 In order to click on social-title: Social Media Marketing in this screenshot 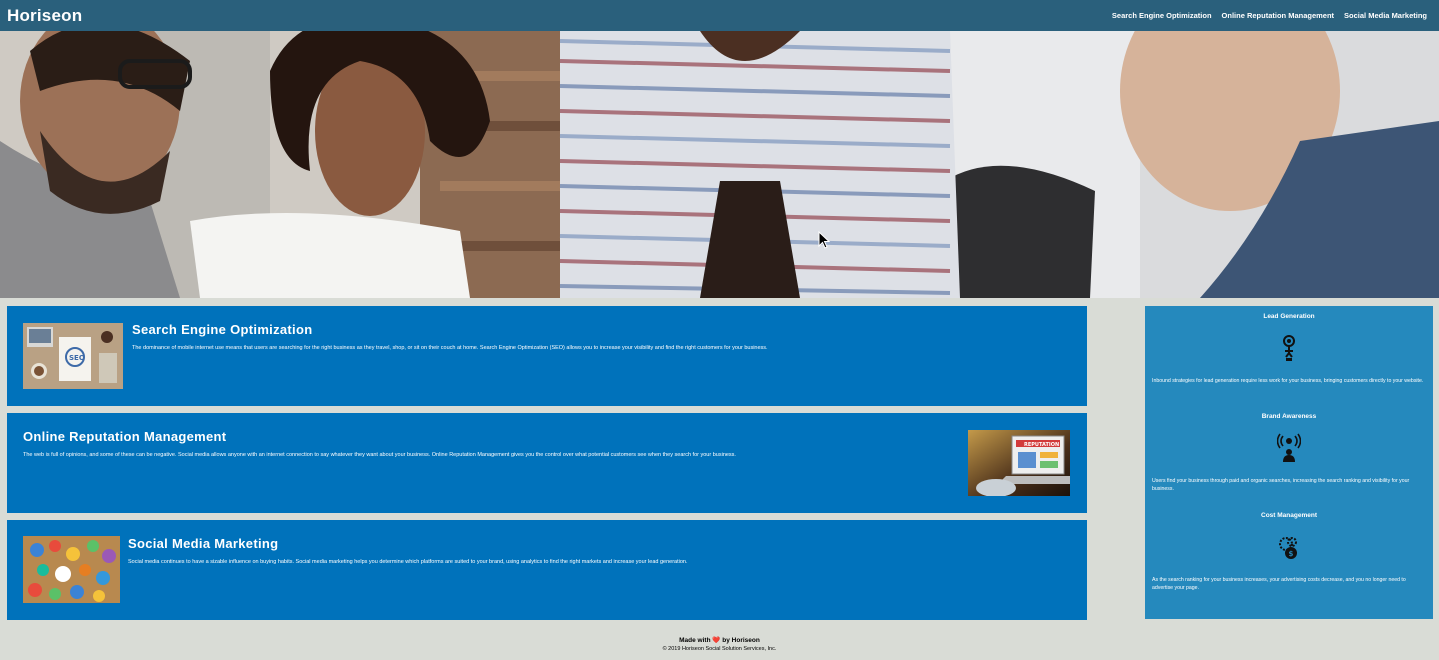, I will do `click(203, 543)`.